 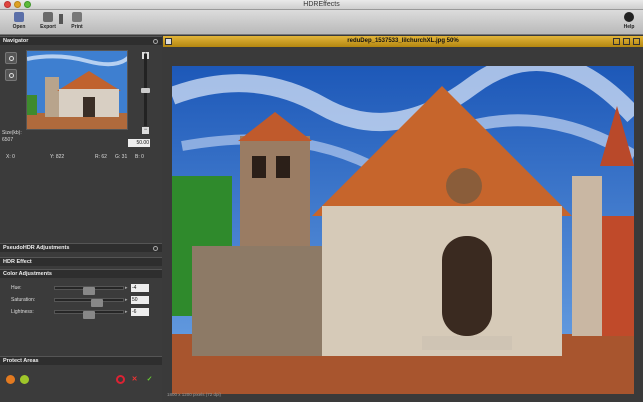 I want to click on export-button: Export, so click(x=48, y=21).